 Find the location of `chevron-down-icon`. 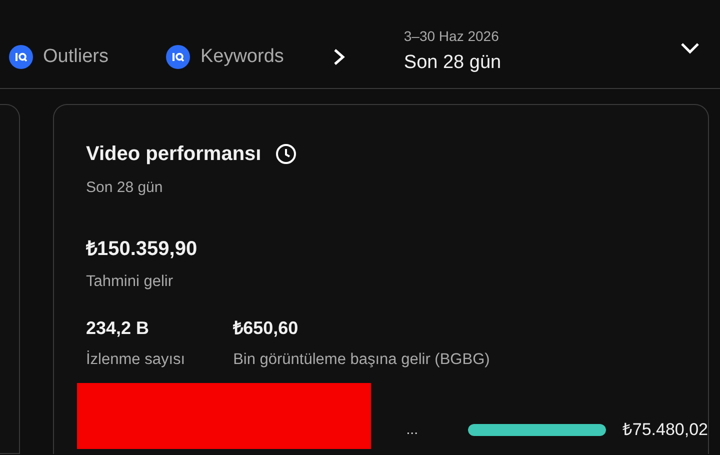

chevron-down-icon is located at coordinates (690, 48).